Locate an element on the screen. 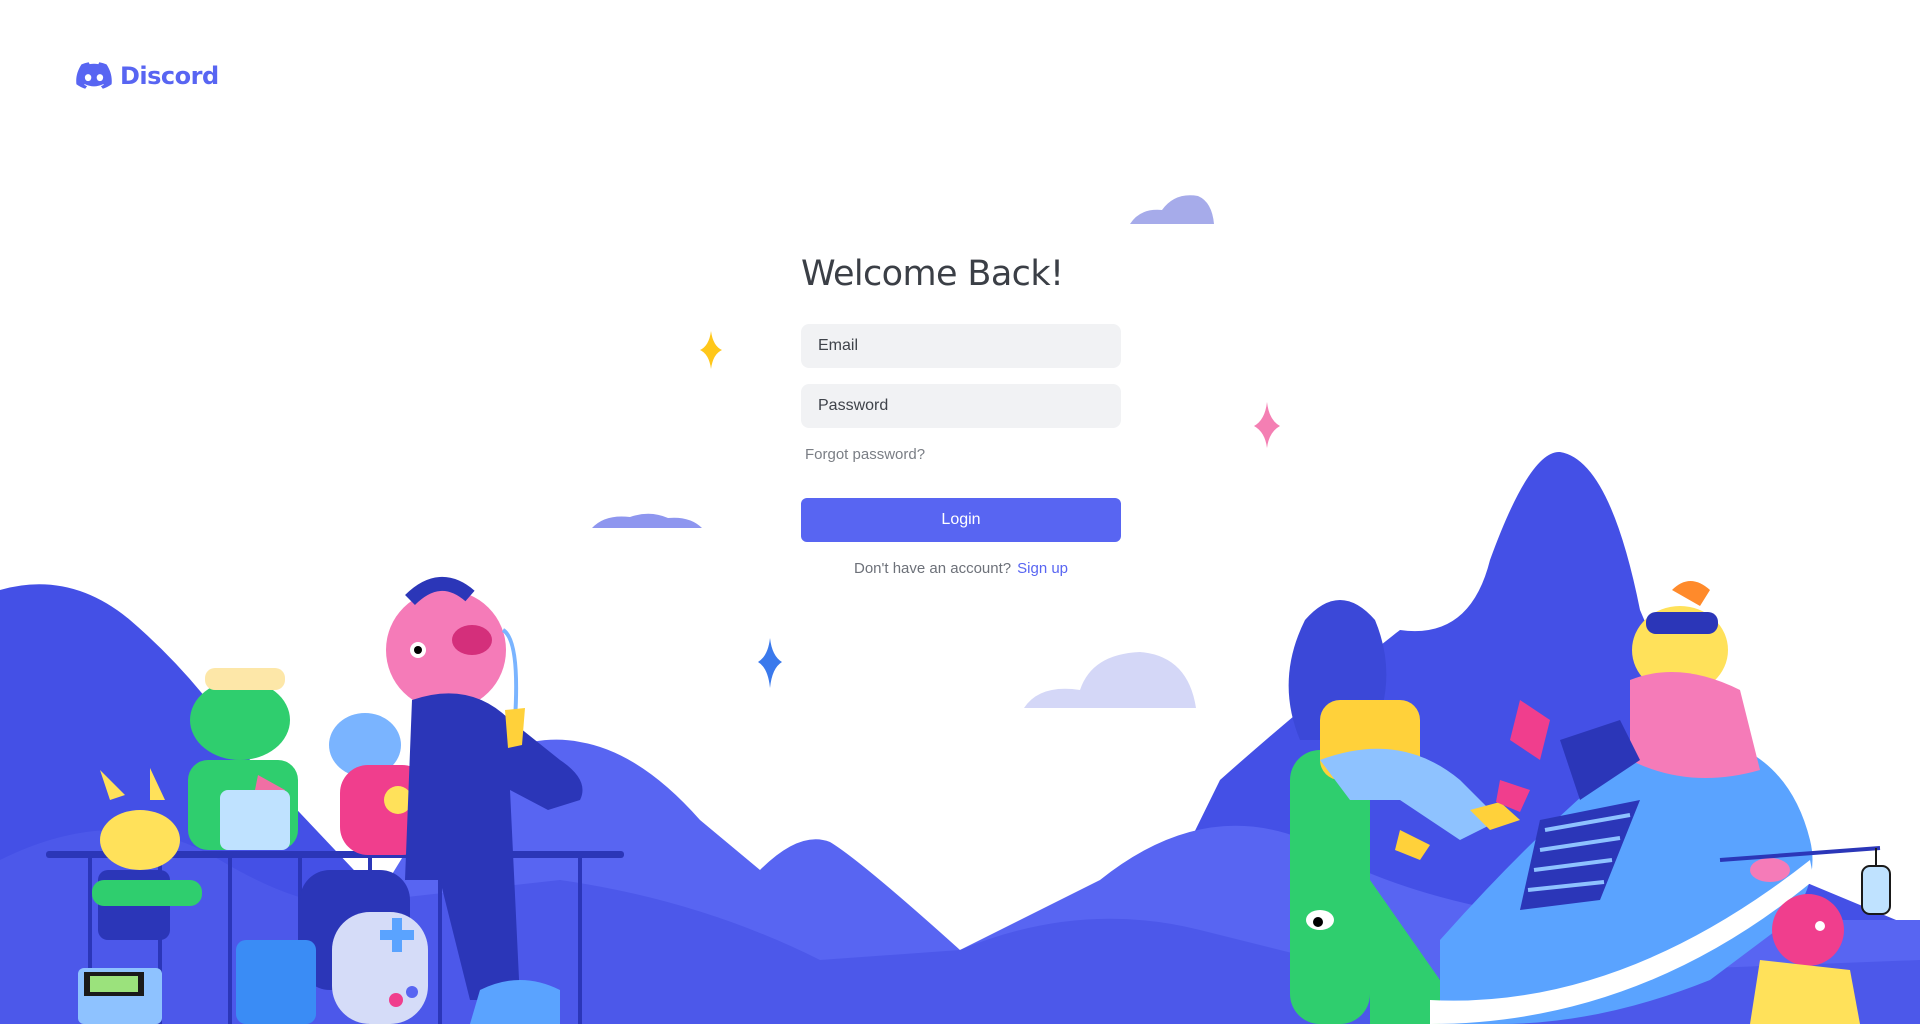  signup-prompt: Don't have an account? Sign up is located at coordinates (961, 568).